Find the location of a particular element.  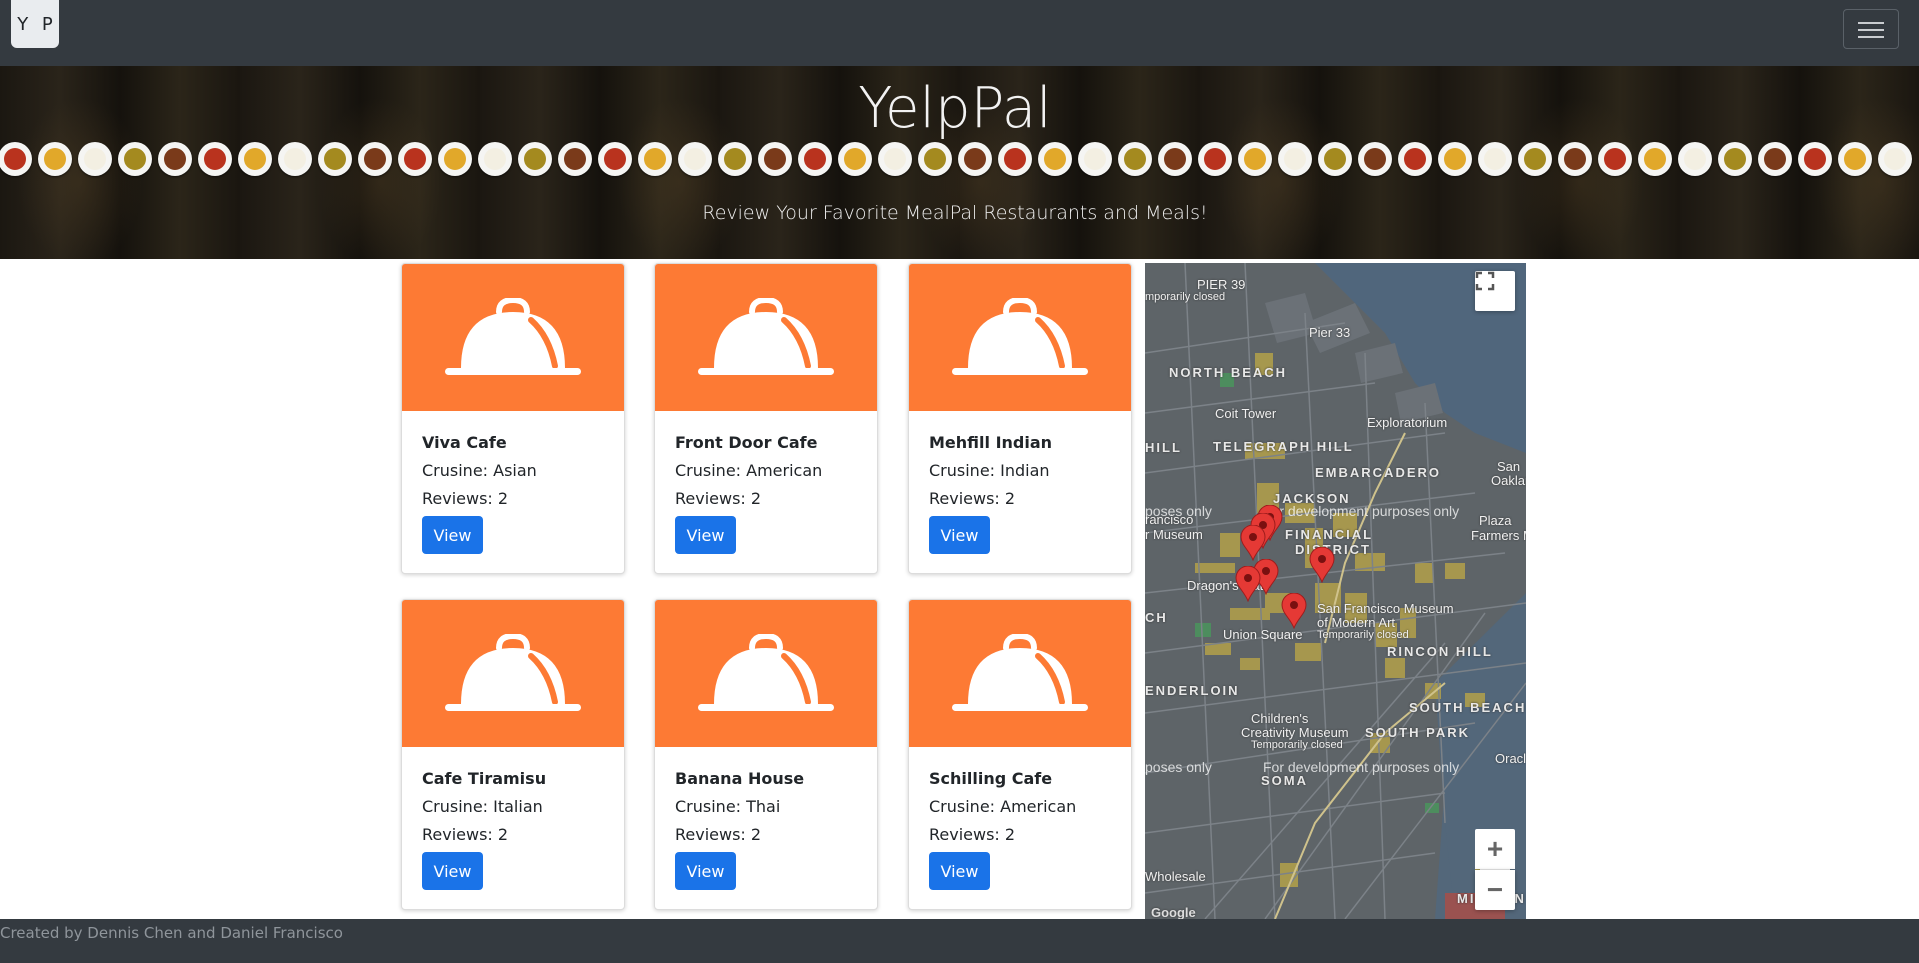

brand-logo: Y P is located at coordinates (35, 24).